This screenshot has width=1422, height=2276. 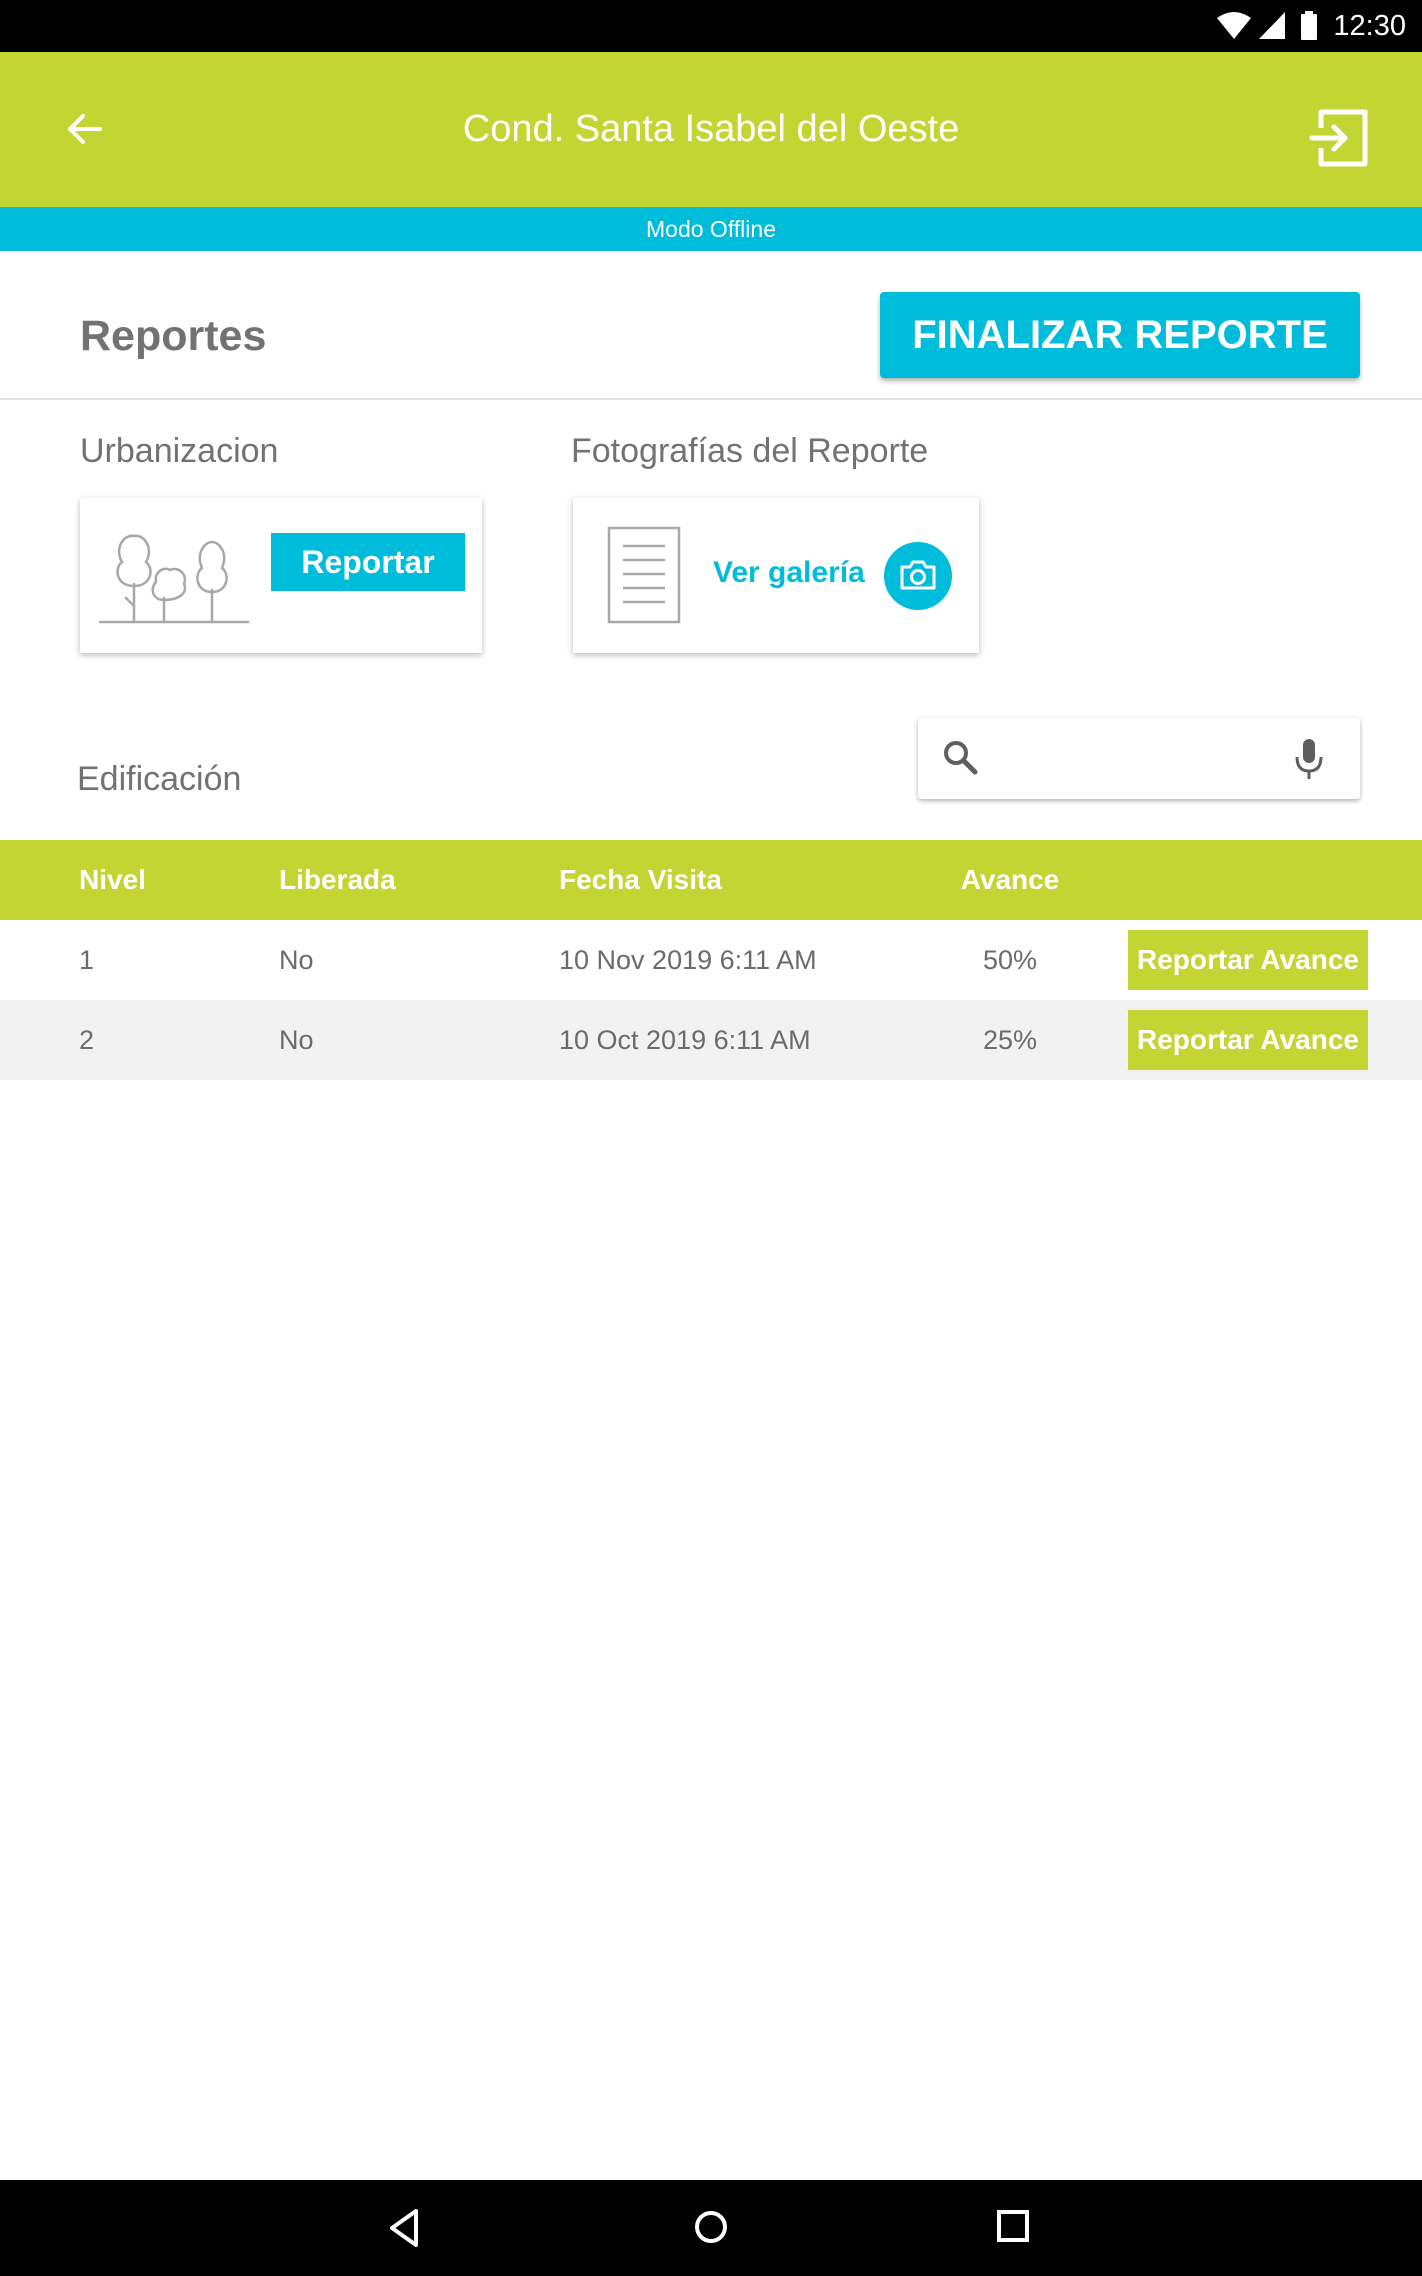 I want to click on camera-button, so click(x=918, y=576).